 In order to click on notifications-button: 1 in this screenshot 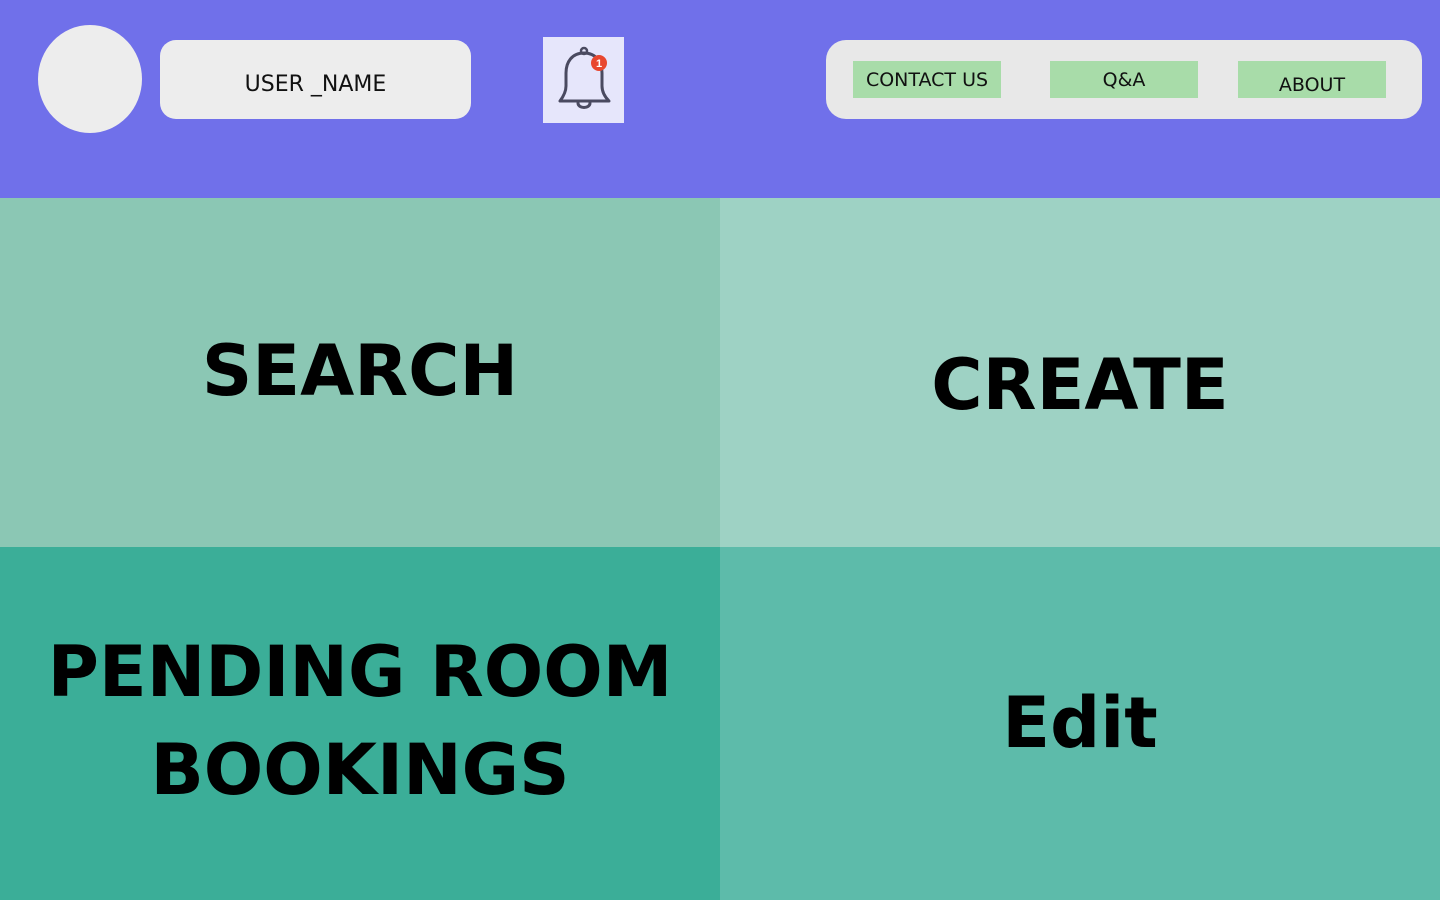, I will do `click(583, 80)`.